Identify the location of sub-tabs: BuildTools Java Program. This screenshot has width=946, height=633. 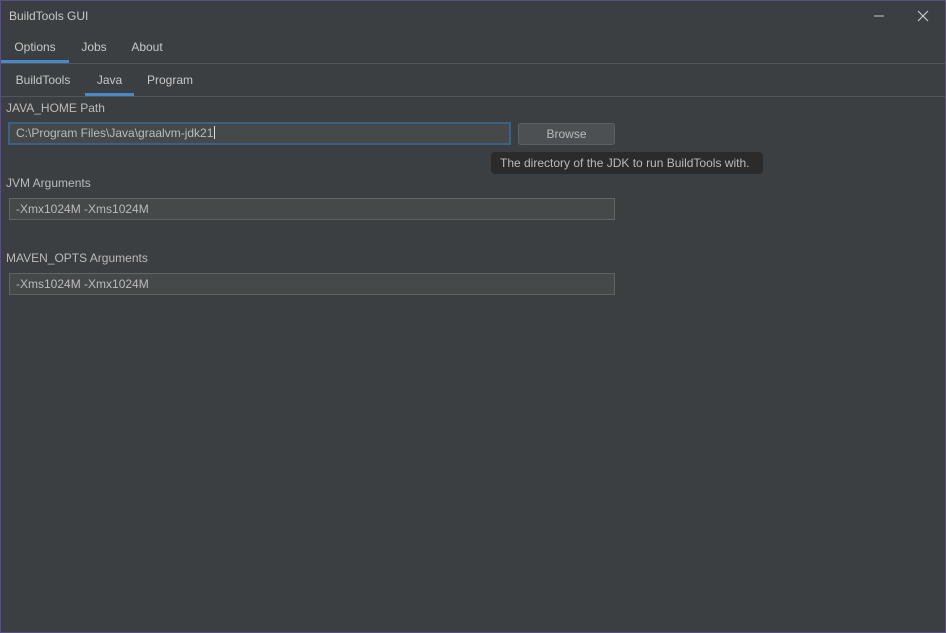
(473, 80).